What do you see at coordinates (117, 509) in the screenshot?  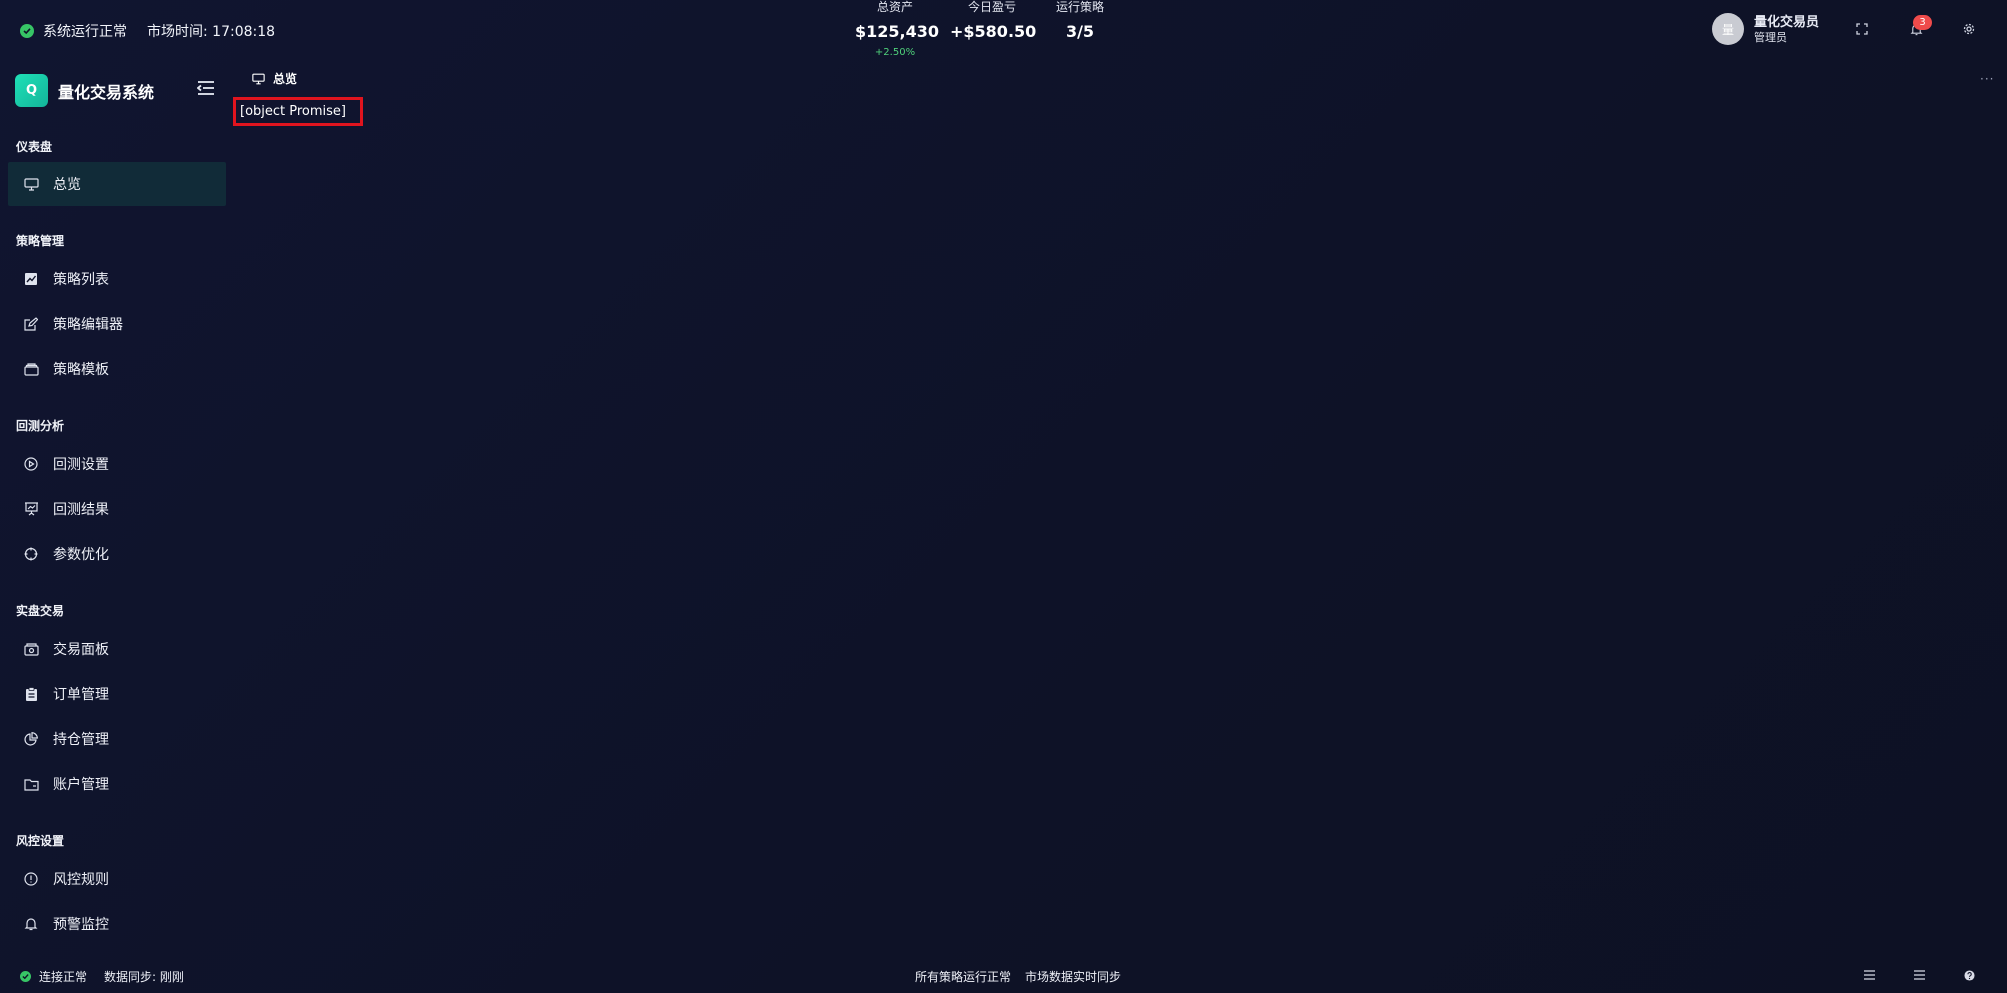 I see `sidebar-item-backtest-results: 回测结果` at bounding box center [117, 509].